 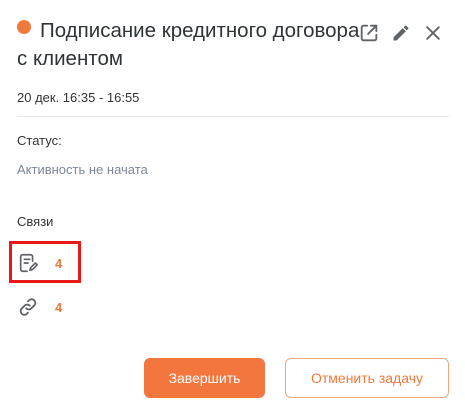 What do you see at coordinates (82, 169) in the screenshot?
I see `status-value: Активность не начата` at bounding box center [82, 169].